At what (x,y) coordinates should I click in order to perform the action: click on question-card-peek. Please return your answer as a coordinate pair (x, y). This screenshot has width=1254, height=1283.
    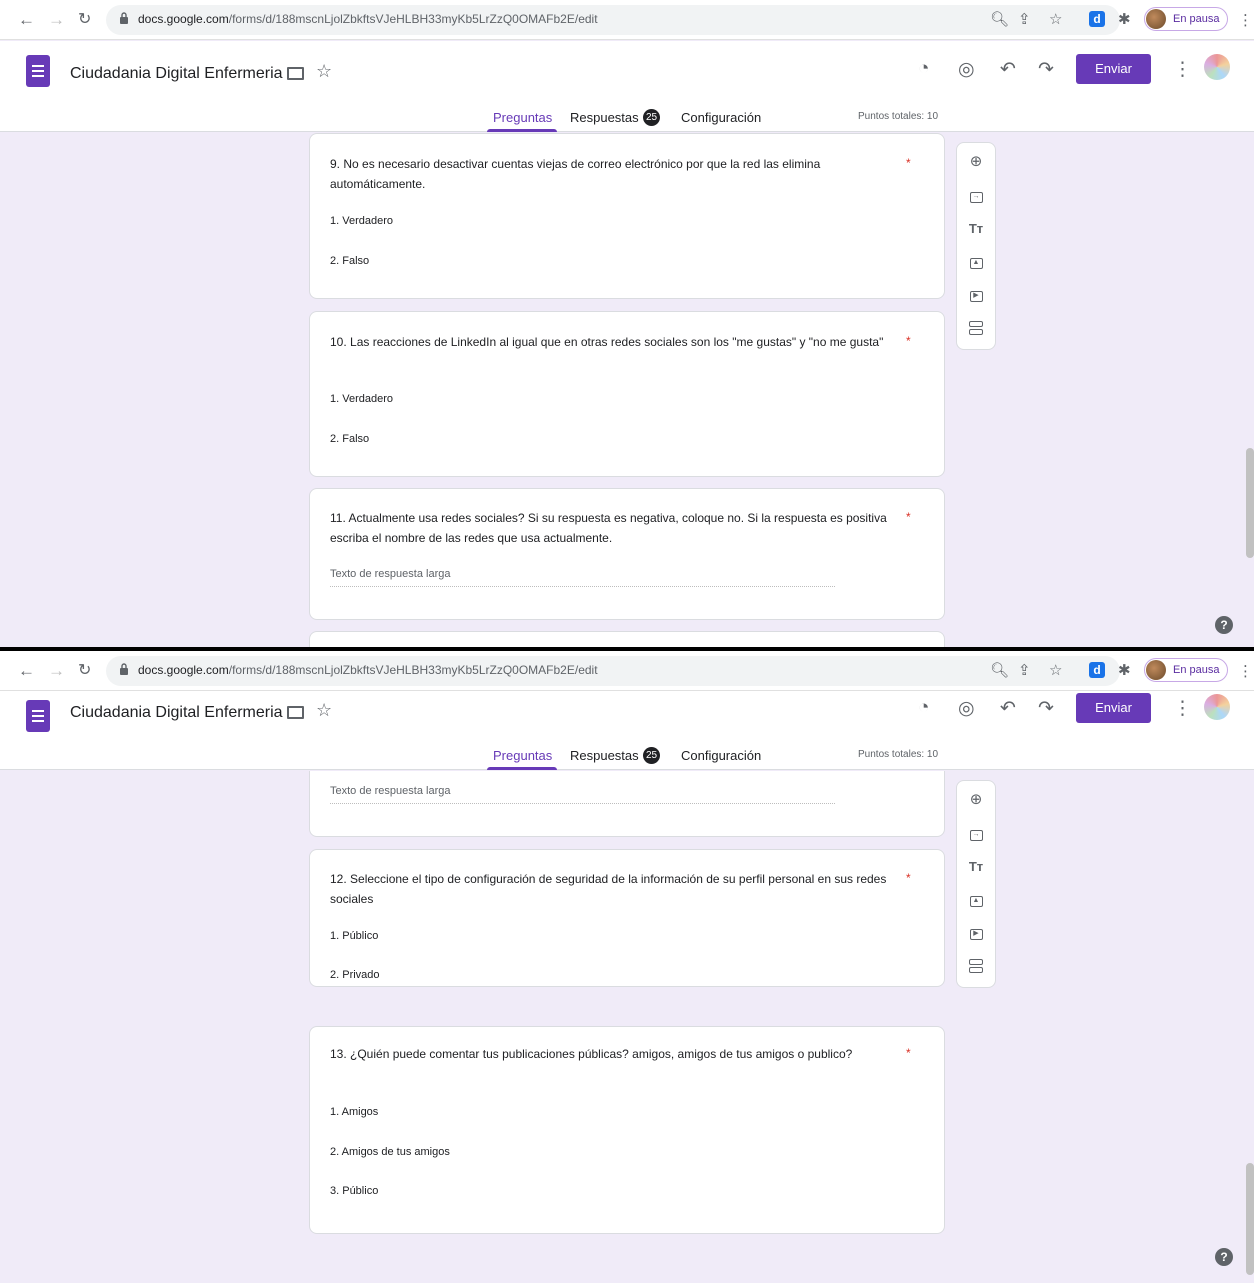
    Looking at the image, I should click on (627, 639).